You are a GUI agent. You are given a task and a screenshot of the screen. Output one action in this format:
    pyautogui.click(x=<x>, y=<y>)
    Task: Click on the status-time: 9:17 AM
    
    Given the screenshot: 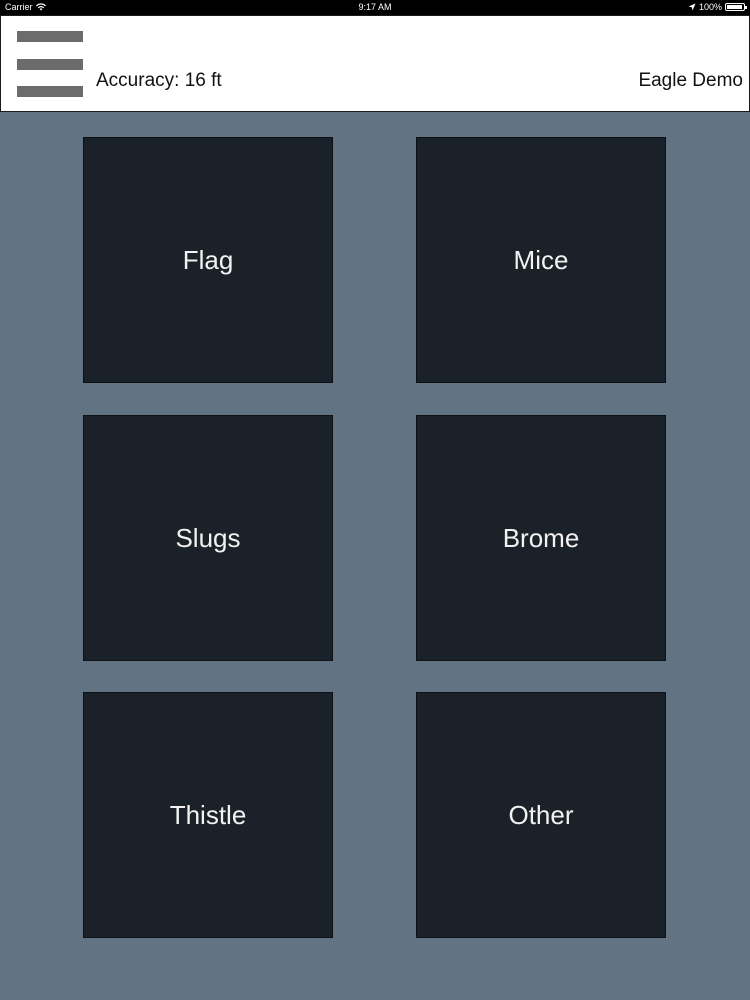 What is the action you would take?
    pyautogui.click(x=375, y=7)
    